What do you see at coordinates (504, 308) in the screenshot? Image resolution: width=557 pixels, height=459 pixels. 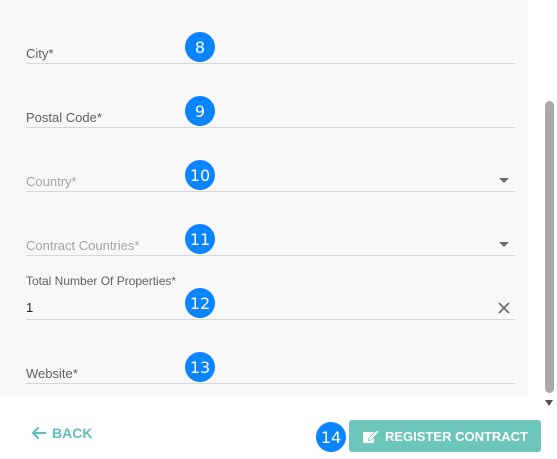 I see `close-icon` at bounding box center [504, 308].